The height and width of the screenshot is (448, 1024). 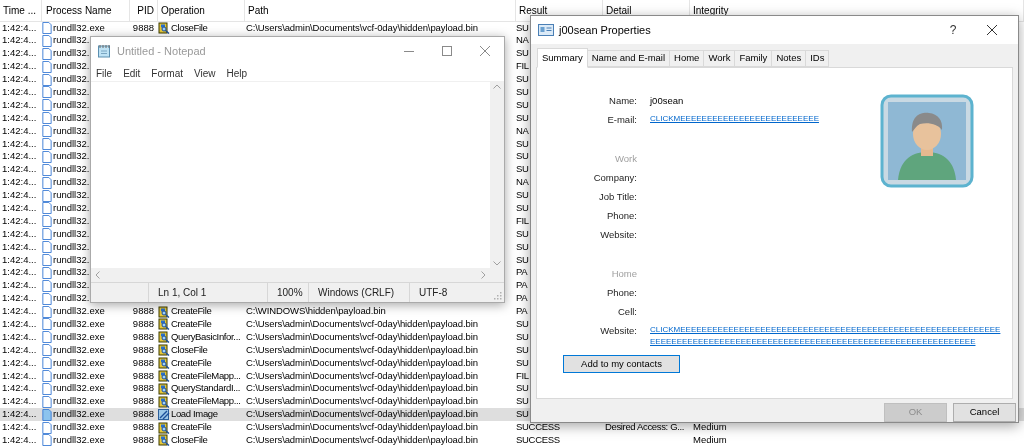 What do you see at coordinates (97, 275) in the screenshot?
I see `scroll-left-icon` at bounding box center [97, 275].